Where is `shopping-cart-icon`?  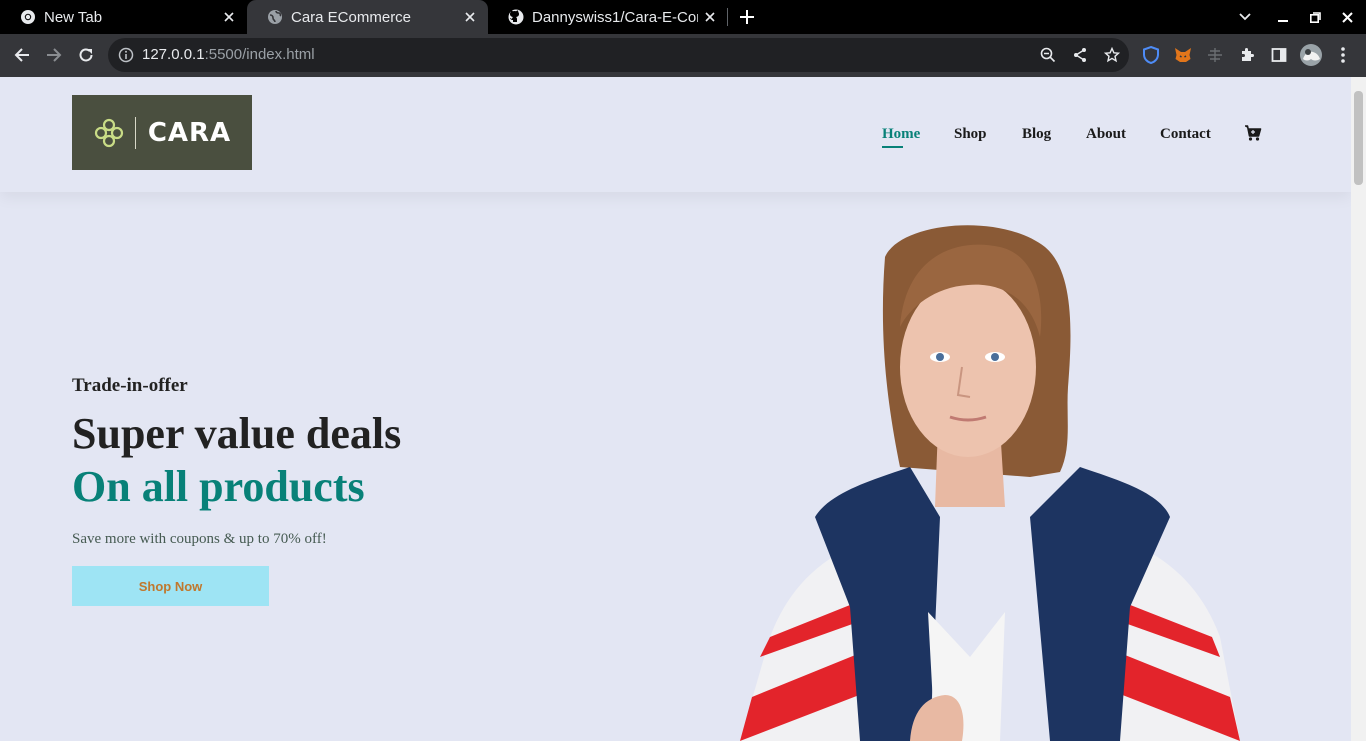
shopping-cart-icon is located at coordinates (1253, 133).